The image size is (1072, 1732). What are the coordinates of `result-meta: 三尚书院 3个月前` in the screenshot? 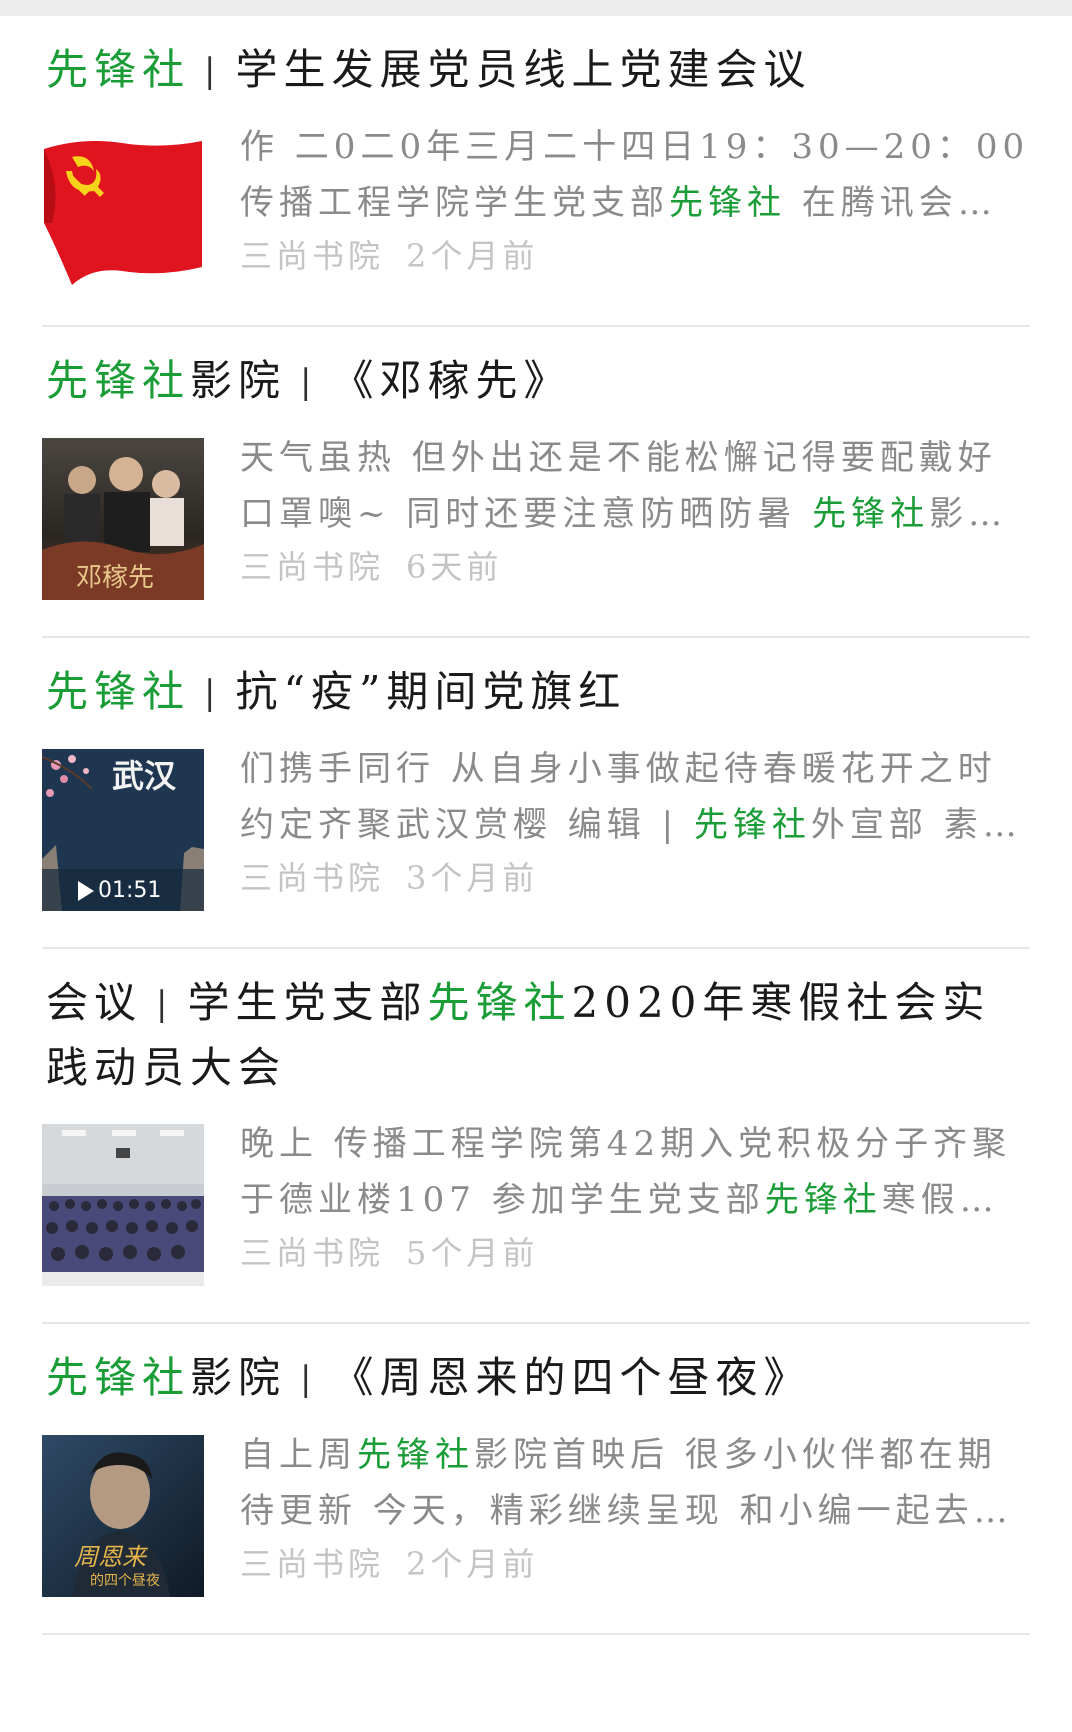 It's located at (635, 878).